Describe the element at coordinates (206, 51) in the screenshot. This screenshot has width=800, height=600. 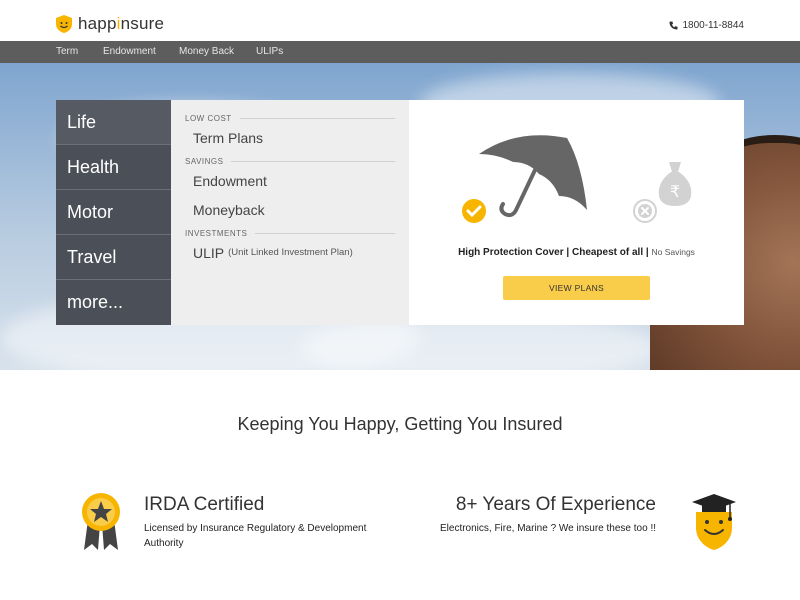
I see `nav-money-back: Money Back` at that location.